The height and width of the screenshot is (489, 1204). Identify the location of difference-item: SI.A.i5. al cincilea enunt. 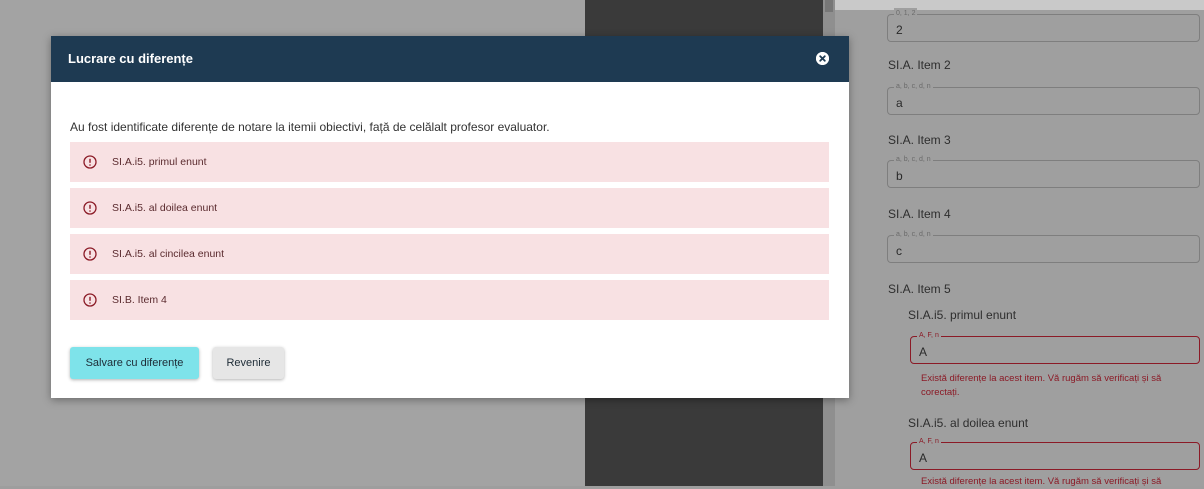
(449, 254).